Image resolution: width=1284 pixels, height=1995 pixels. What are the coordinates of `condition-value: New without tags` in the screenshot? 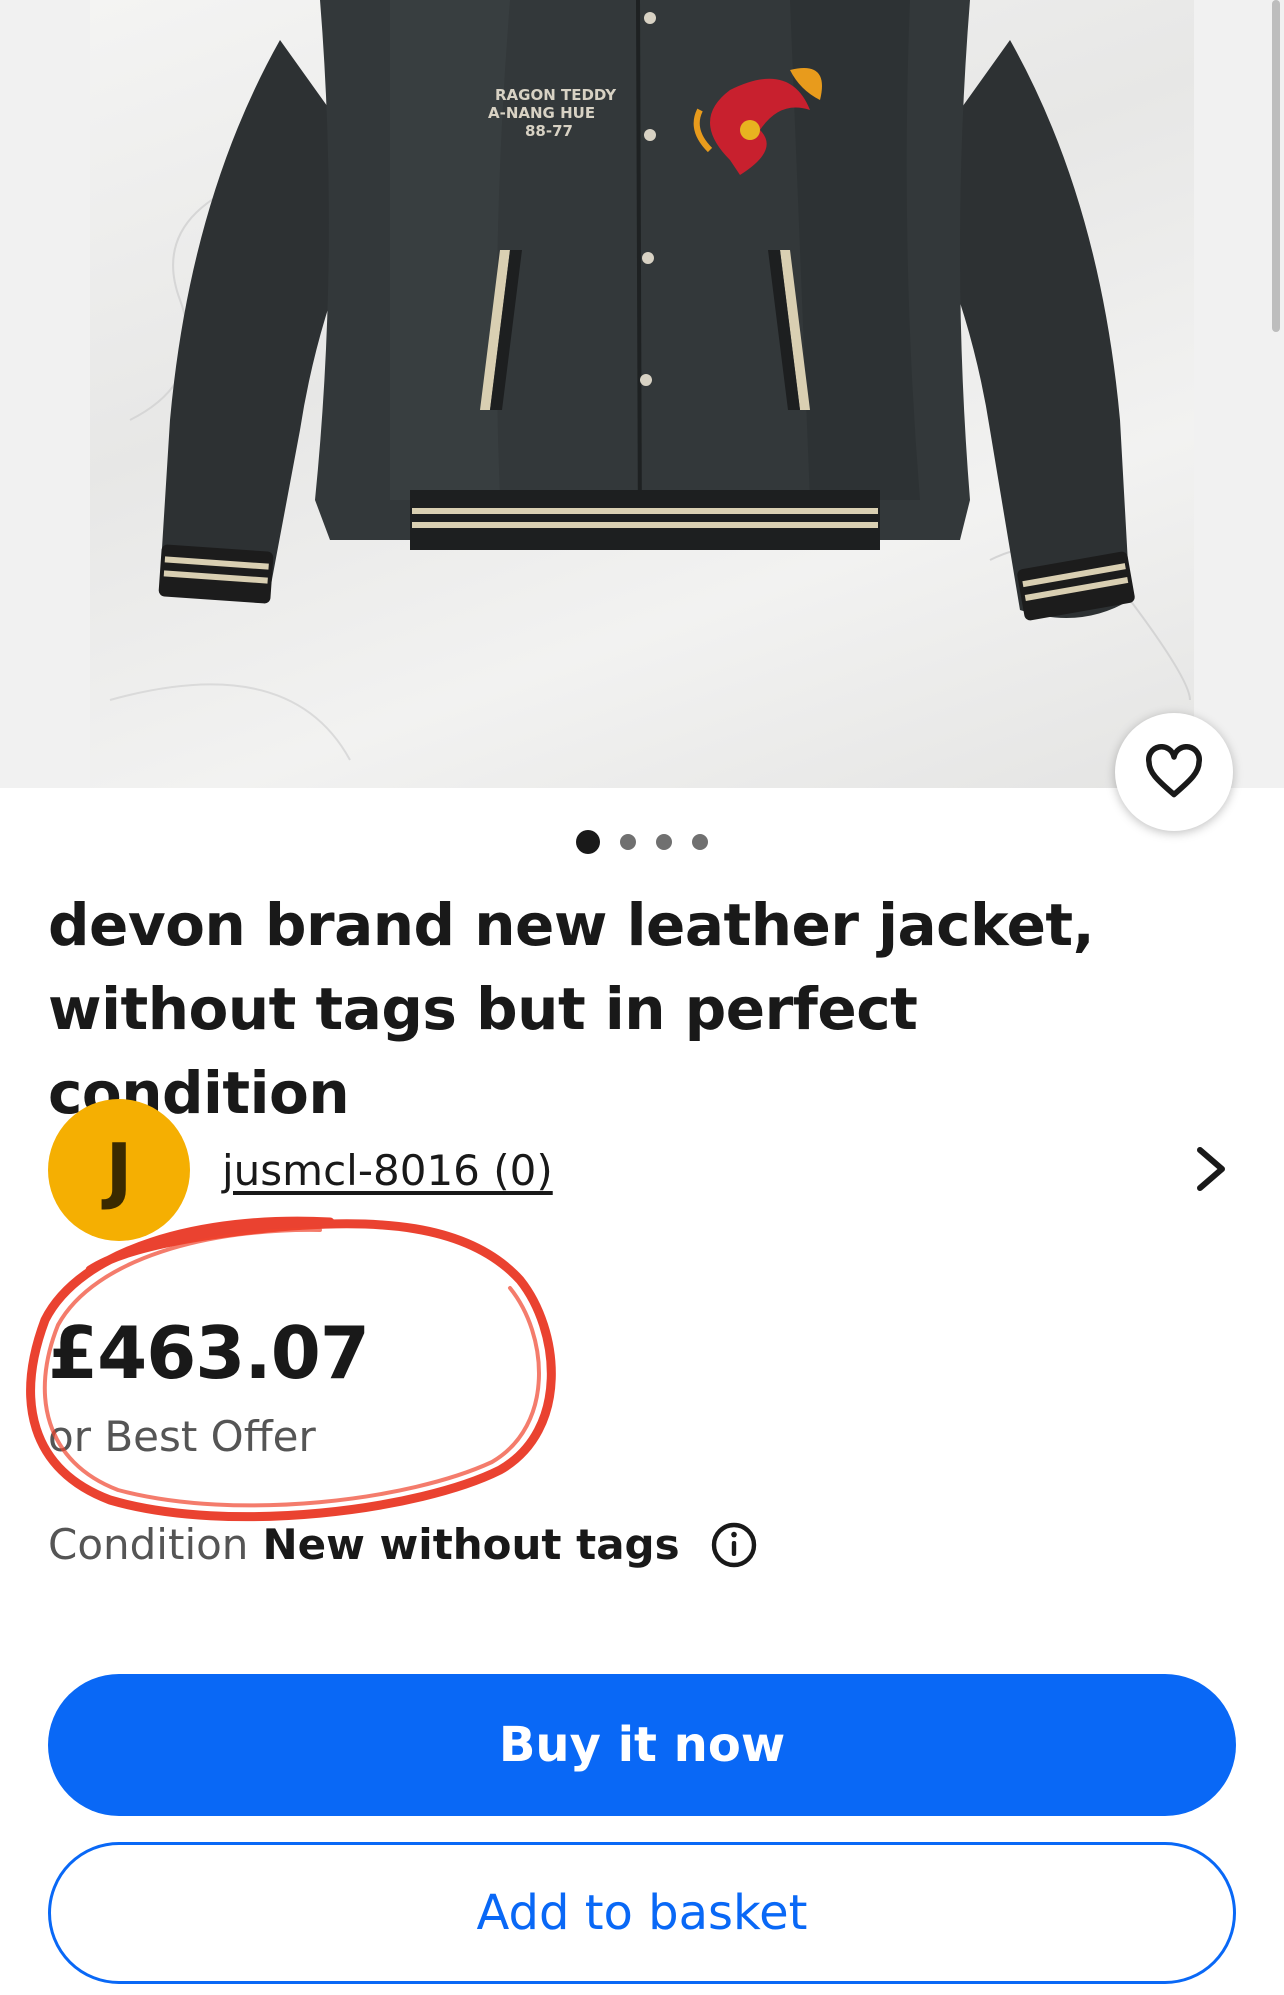 It's located at (471, 1544).